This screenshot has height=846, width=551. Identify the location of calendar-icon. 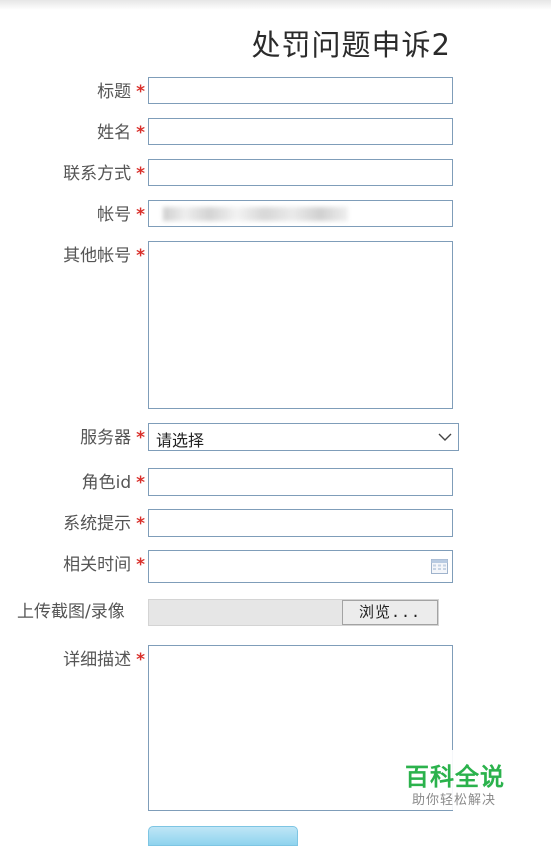
(439, 566).